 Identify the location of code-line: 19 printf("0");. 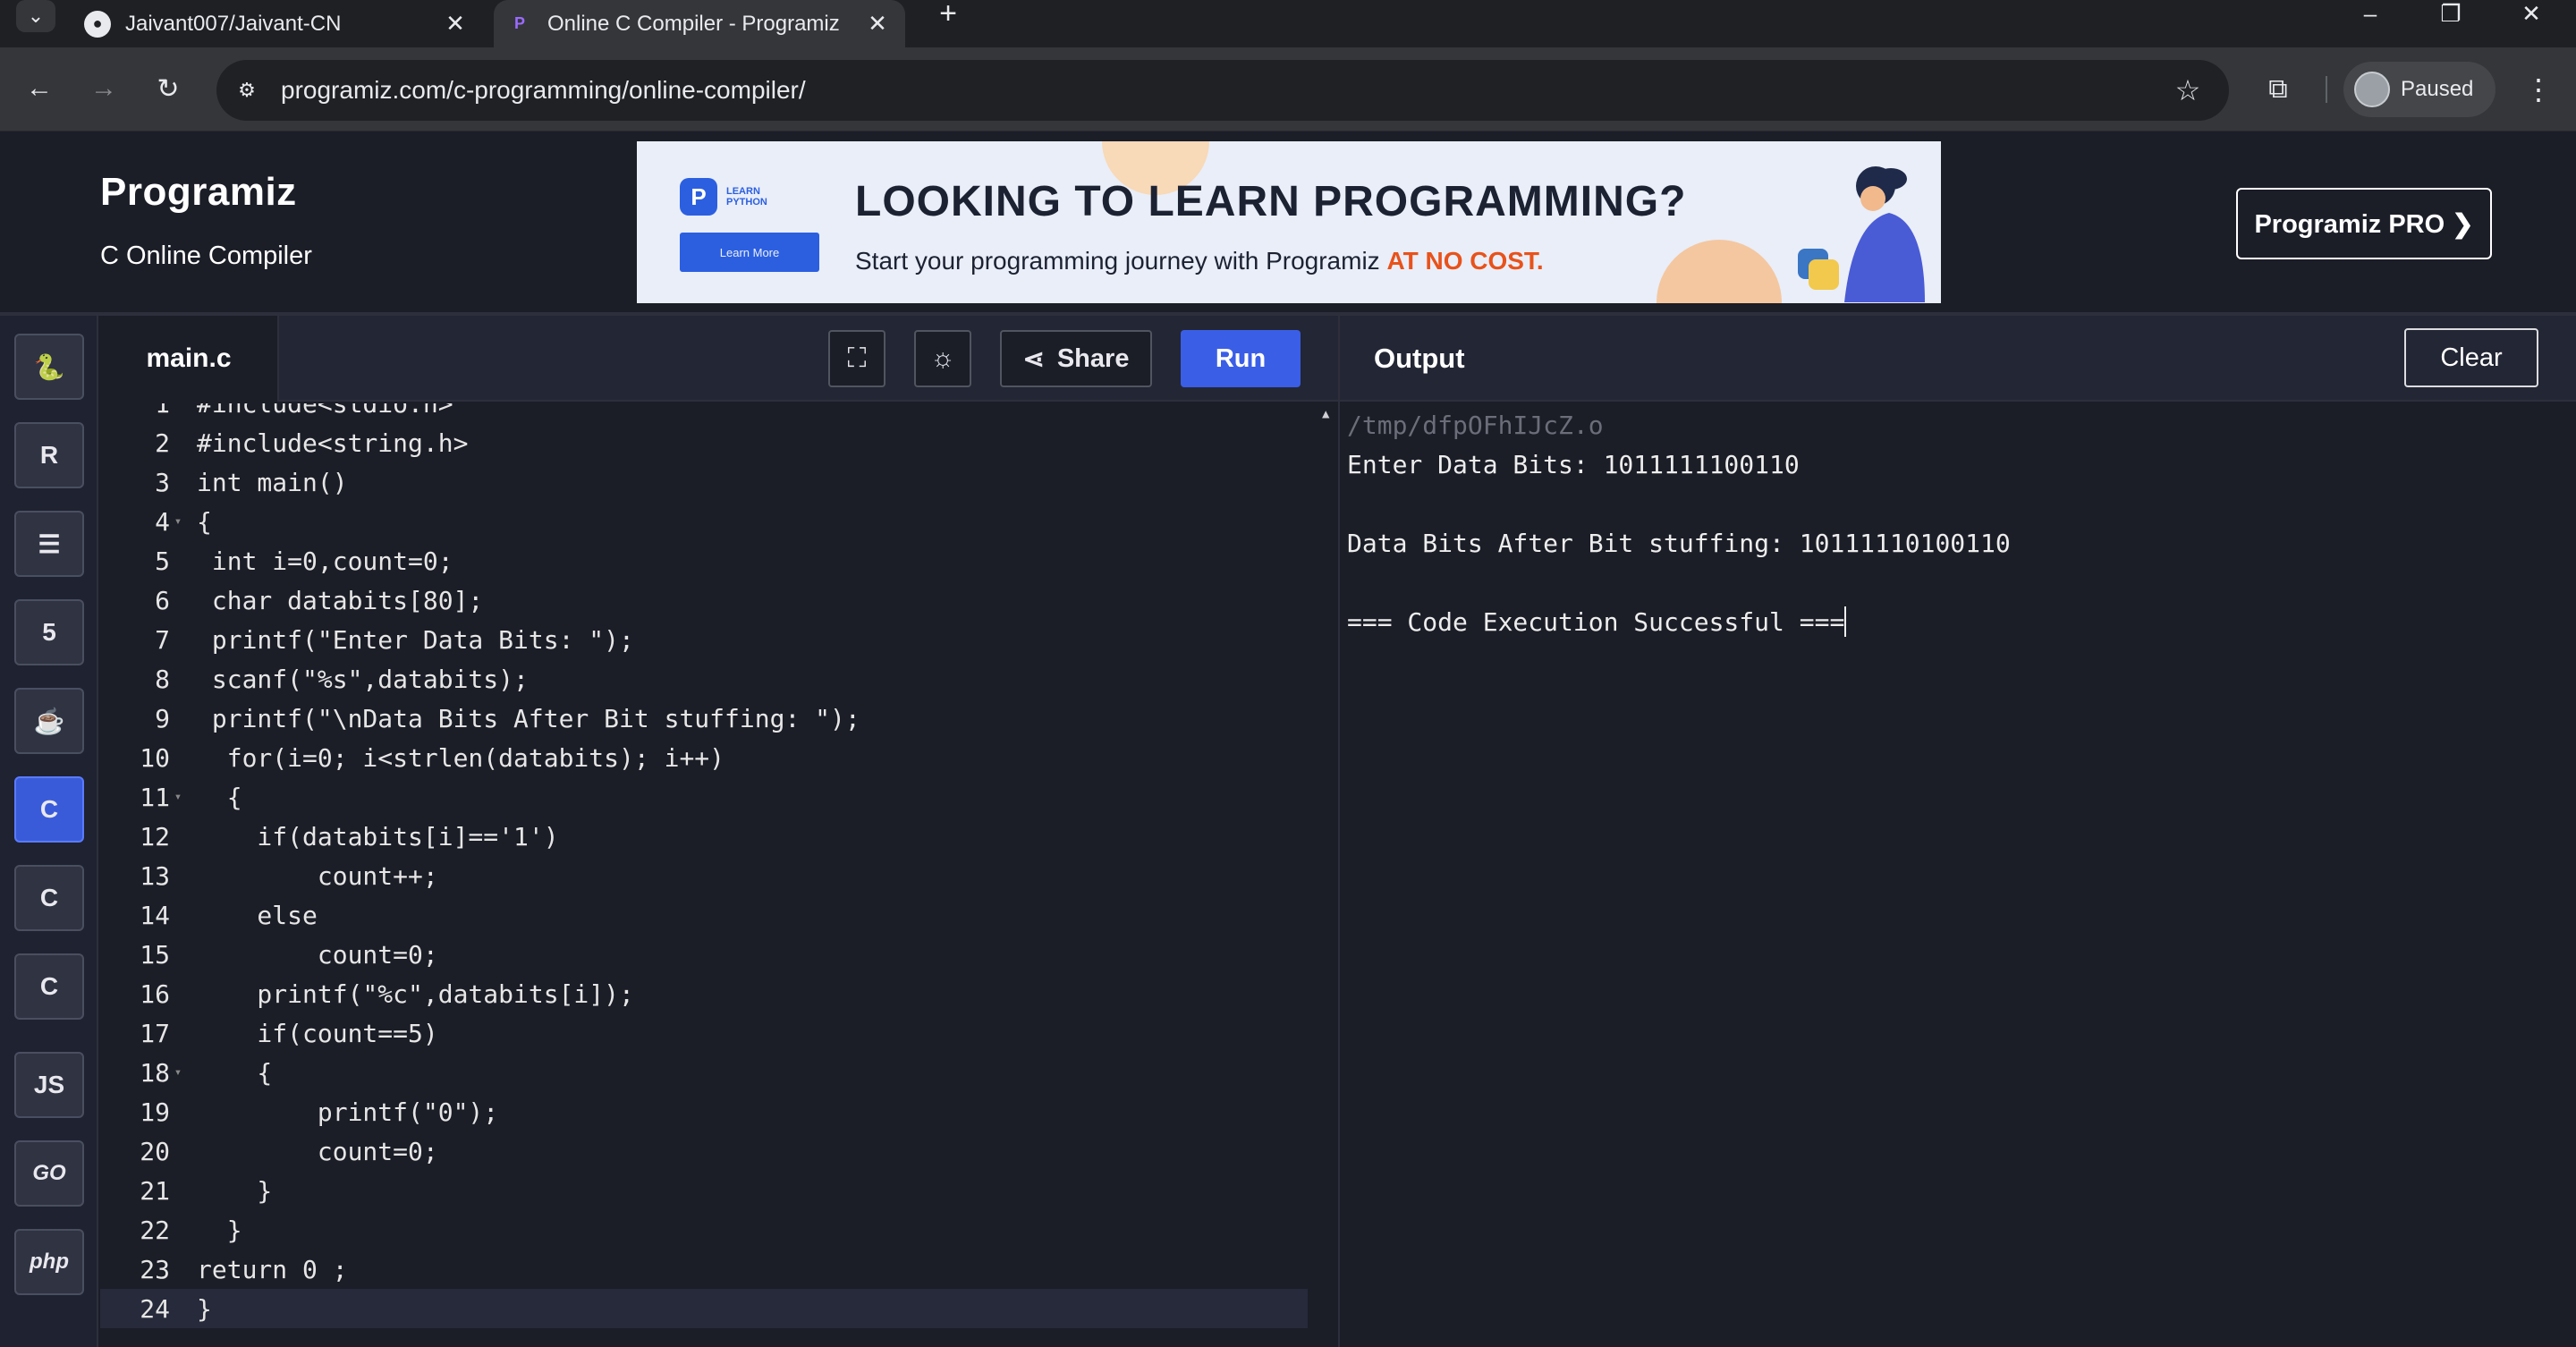
(704, 1111).